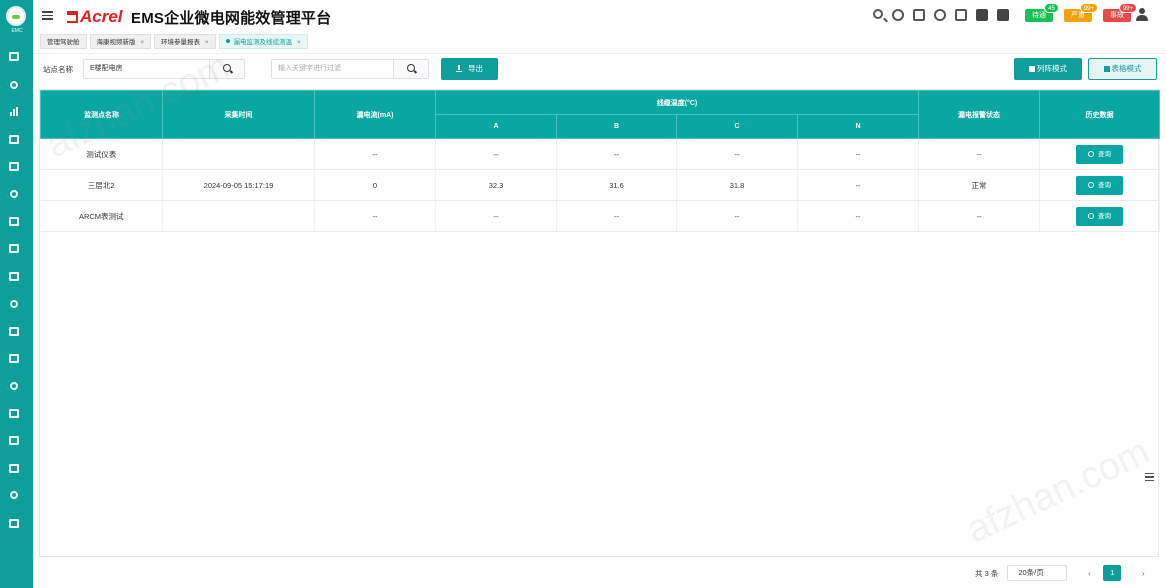  What do you see at coordinates (737, 154) in the screenshot?
I see `cell-c: --` at bounding box center [737, 154].